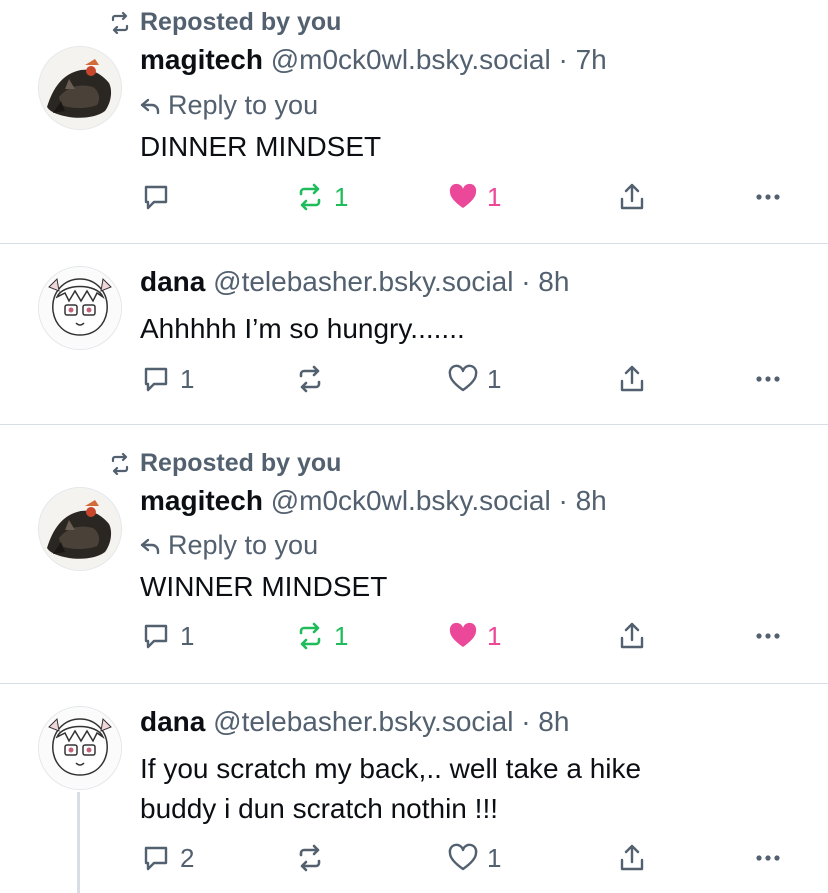  I want to click on reply-button, so click(160, 197).